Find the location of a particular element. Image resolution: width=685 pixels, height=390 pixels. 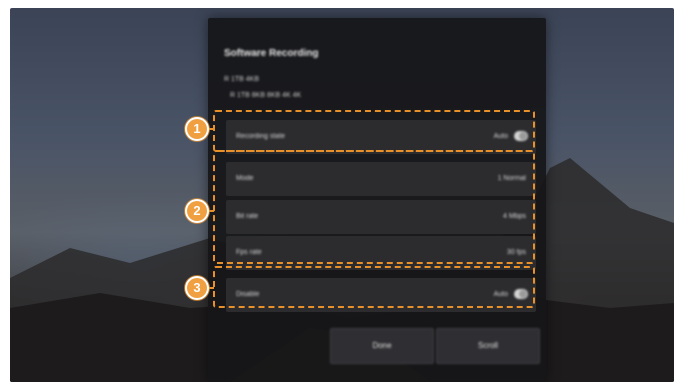

done-button: Done is located at coordinates (382, 346).